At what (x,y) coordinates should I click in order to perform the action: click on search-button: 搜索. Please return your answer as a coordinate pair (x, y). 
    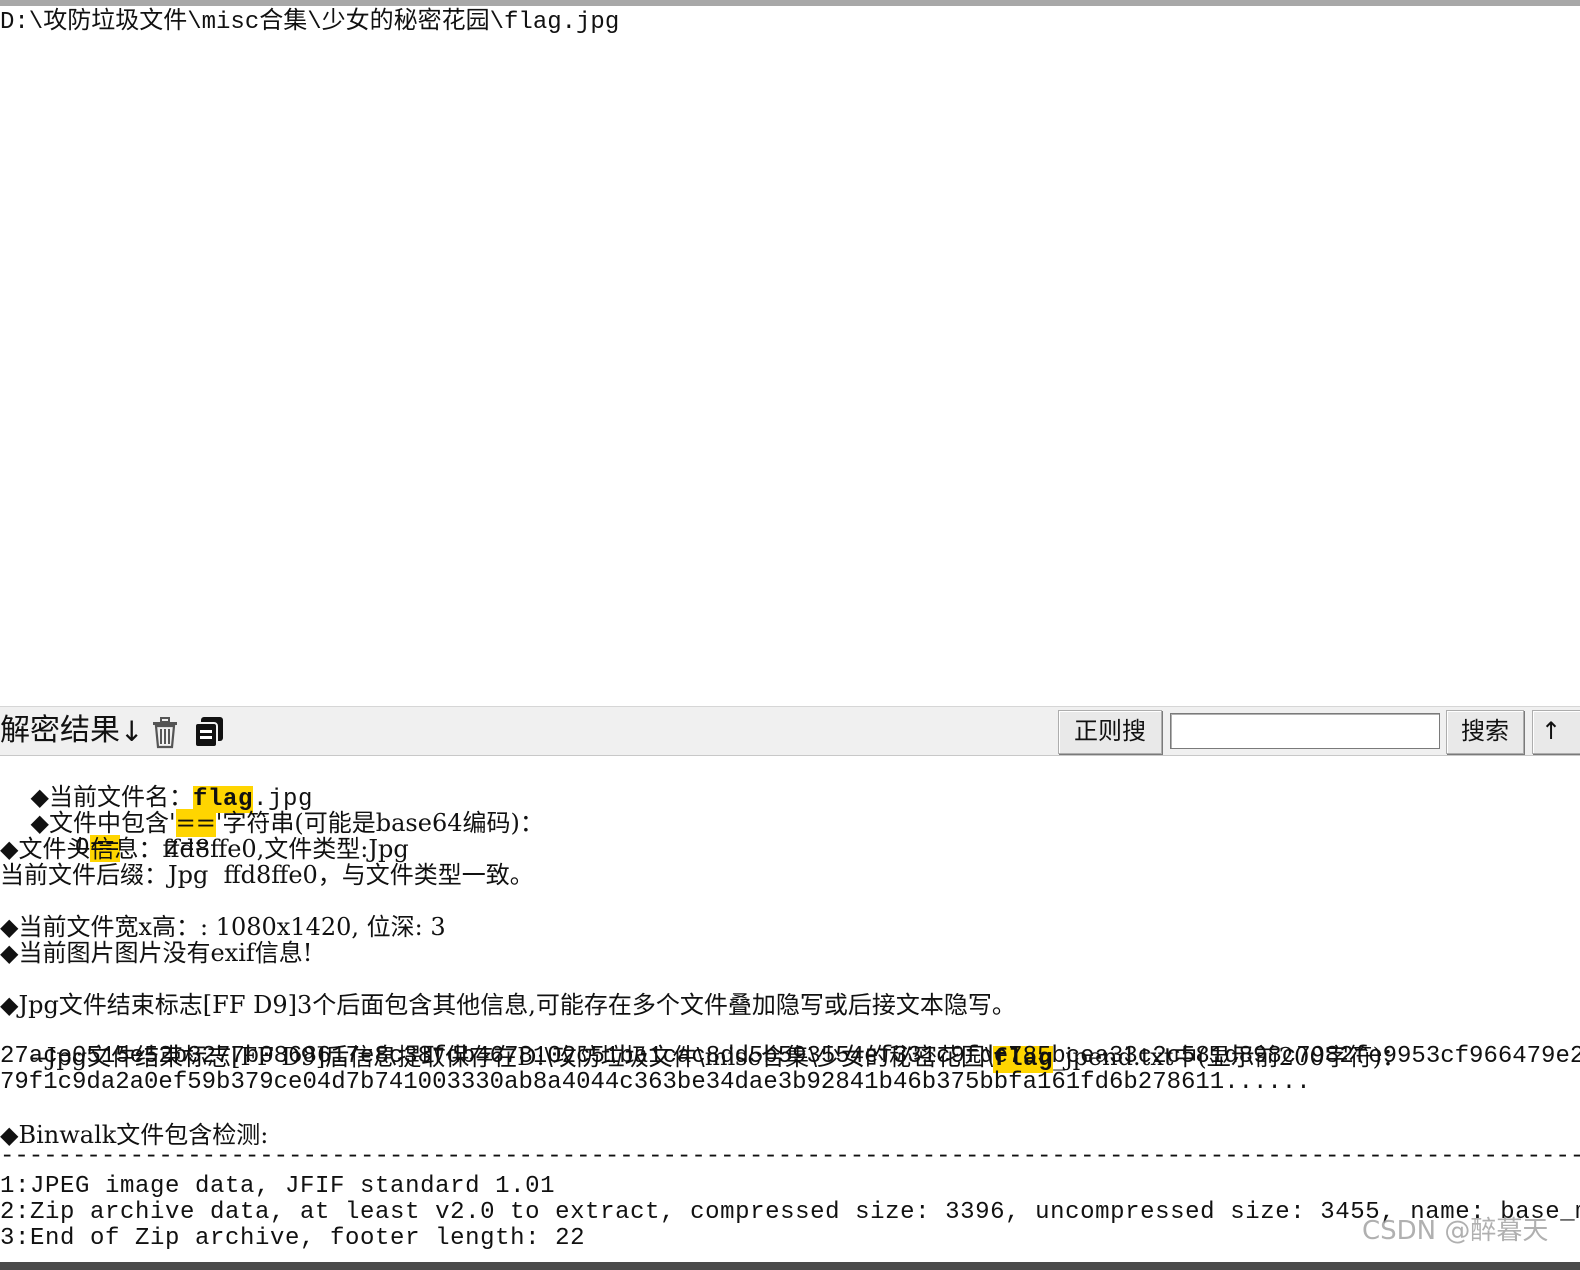
    Looking at the image, I should click on (1485, 732).